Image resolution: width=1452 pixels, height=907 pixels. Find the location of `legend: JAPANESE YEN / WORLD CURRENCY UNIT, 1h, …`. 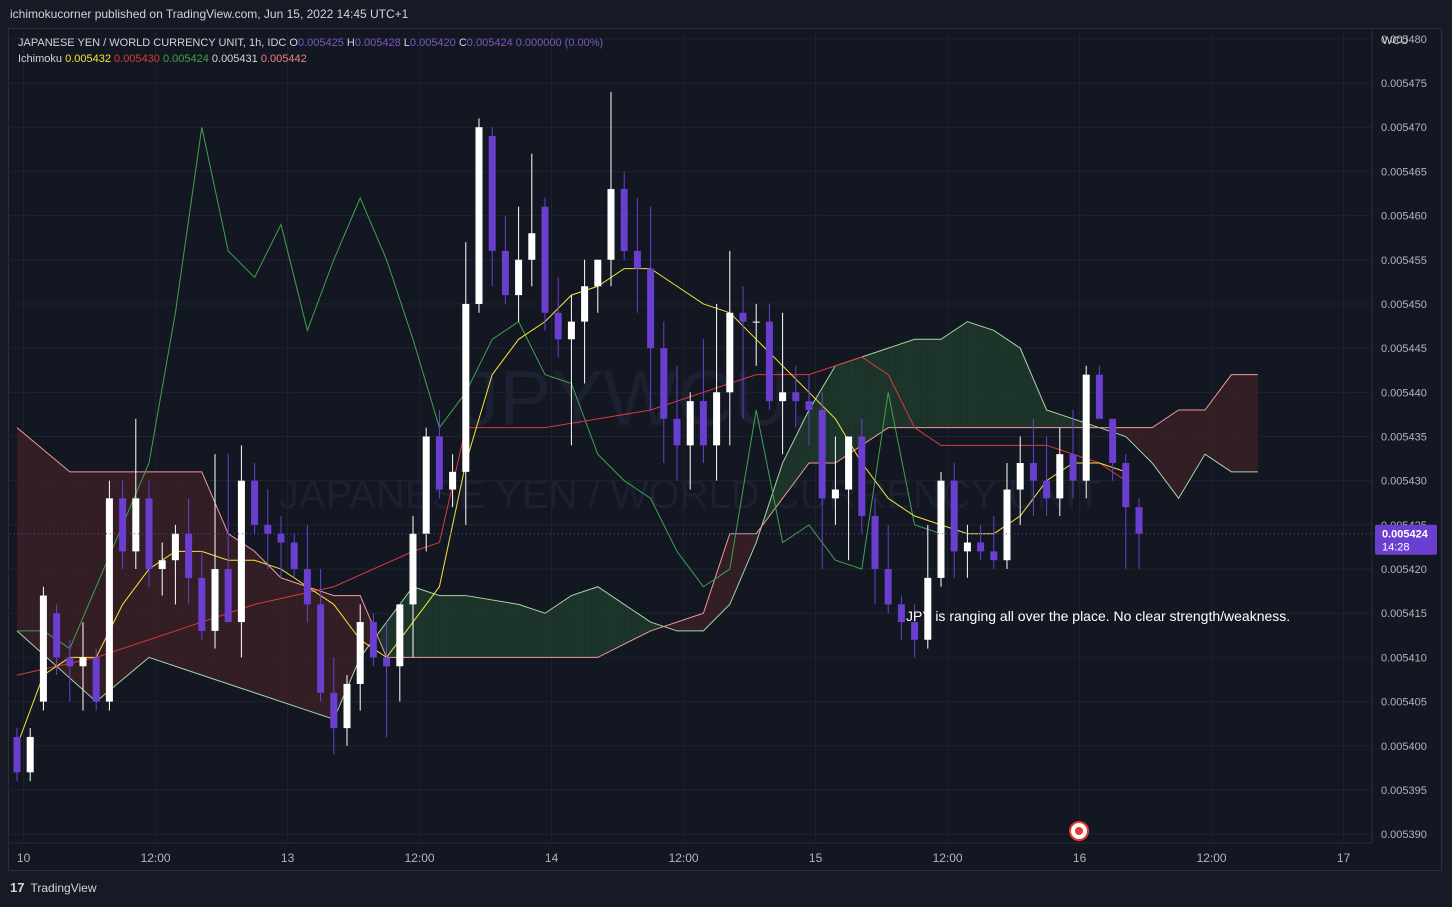

legend: JAPANESE YEN / WORLD CURRENCY UNIT, 1h, … is located at coordinates (310, 51).